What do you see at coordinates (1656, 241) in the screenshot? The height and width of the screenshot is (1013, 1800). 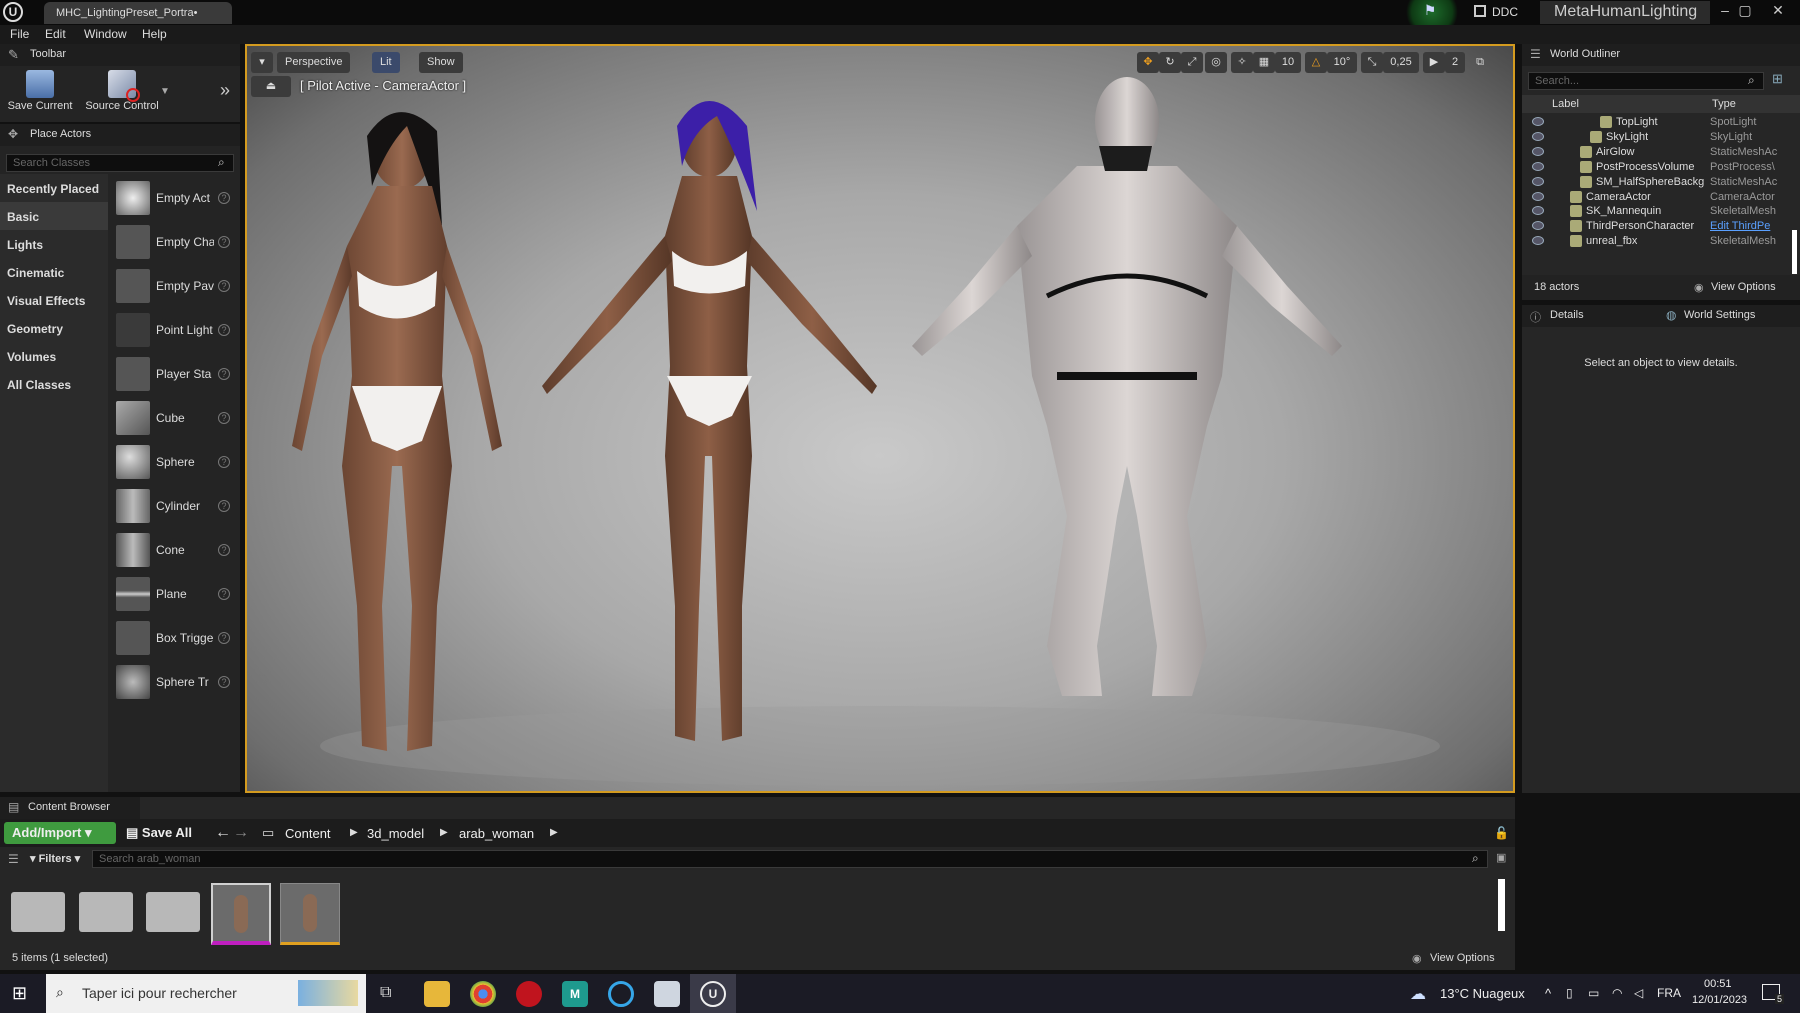 I see `outliner-row: unreal_fbx SkeletalMesh` at bounding box center [1656, 241].